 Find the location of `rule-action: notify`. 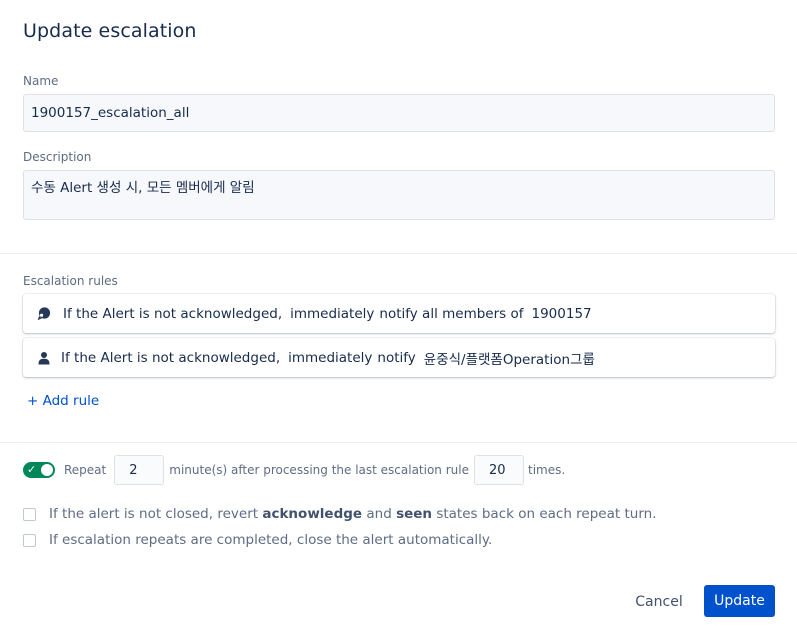

rule-action: notify is located at coordinates (396, 357).